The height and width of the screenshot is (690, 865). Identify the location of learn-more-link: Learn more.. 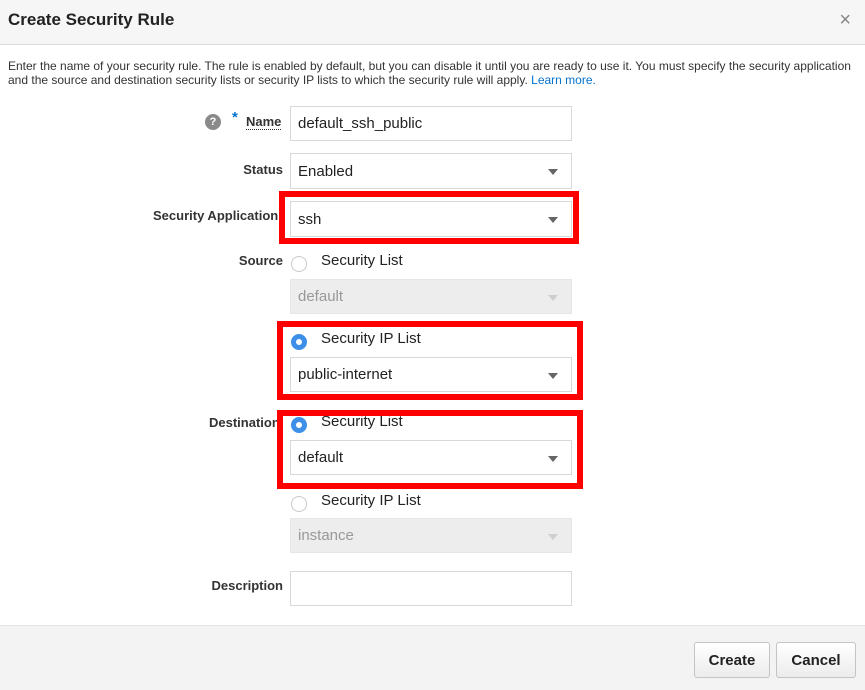
(563, 80).